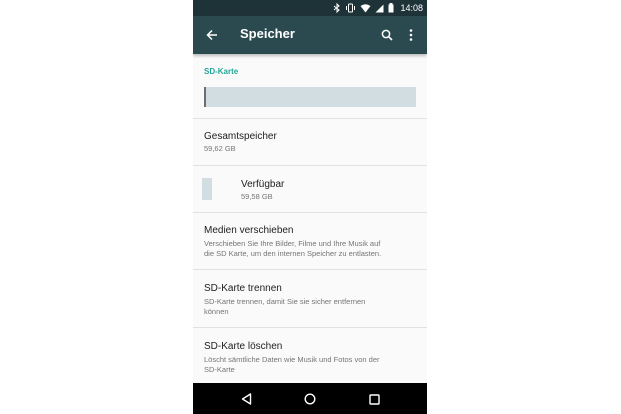 Image resolution: width=621 pixels, height=414 pixels. I want to click on more-vert-icon, so click(411, 35).